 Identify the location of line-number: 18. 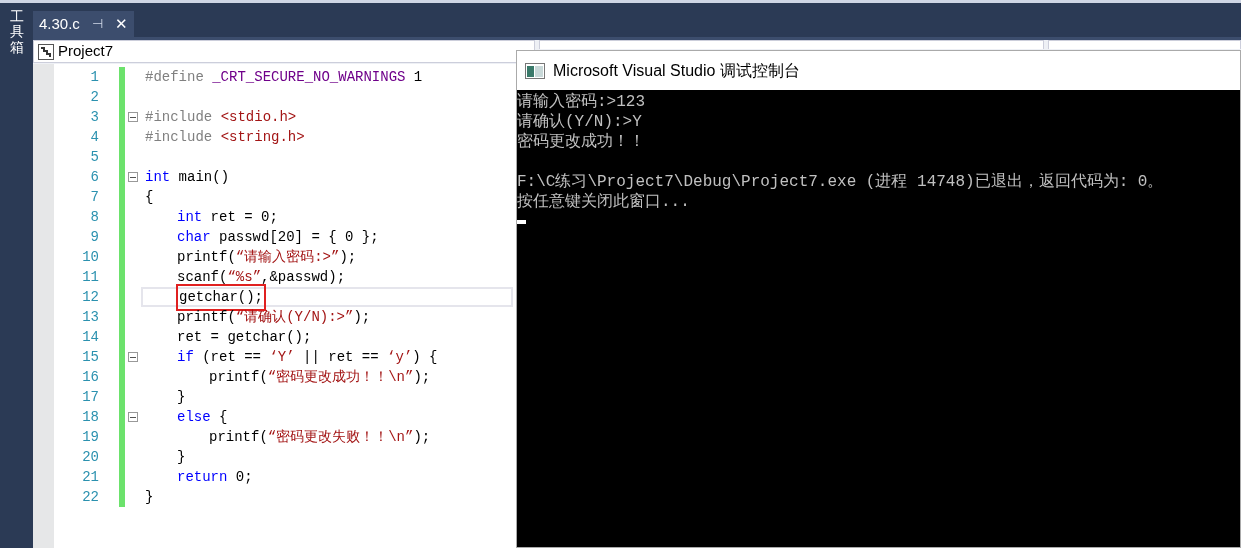
(90, 417).